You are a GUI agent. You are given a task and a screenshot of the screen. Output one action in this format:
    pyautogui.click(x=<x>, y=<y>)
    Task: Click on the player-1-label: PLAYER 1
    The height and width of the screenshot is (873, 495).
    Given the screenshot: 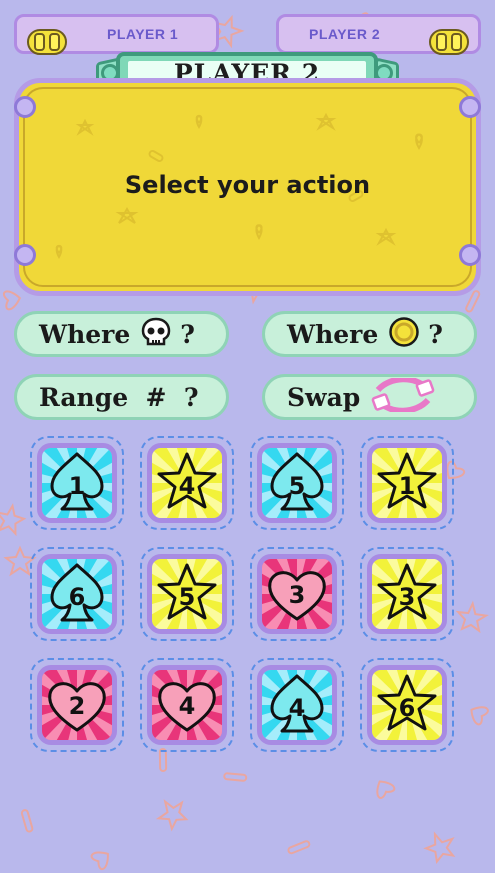 What is the action you would take?
    pyautogui.click(x=143, y=34)
    